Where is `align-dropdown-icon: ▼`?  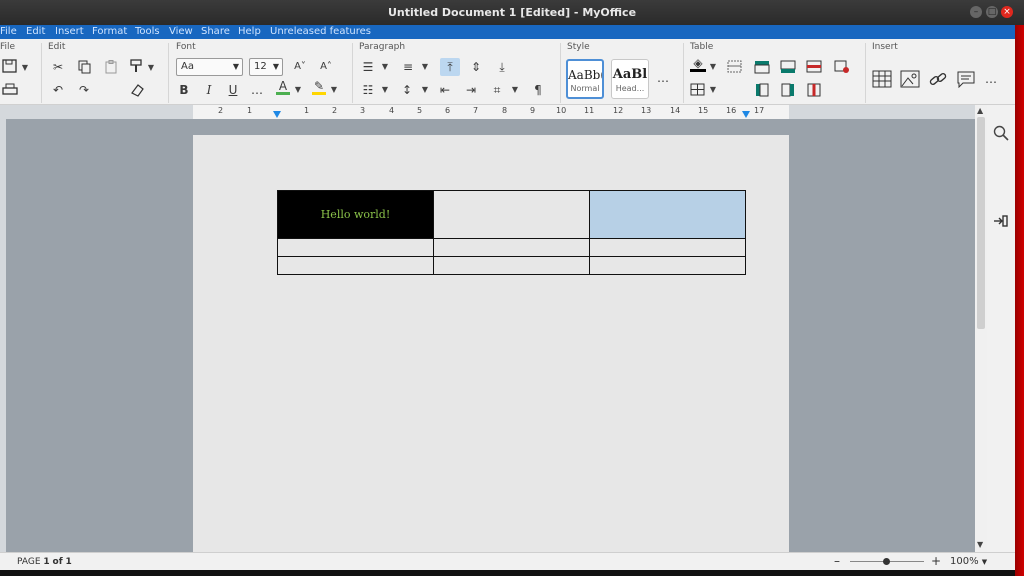 align-dropdown-icon: ▼ is located at coordinates (425, 67).